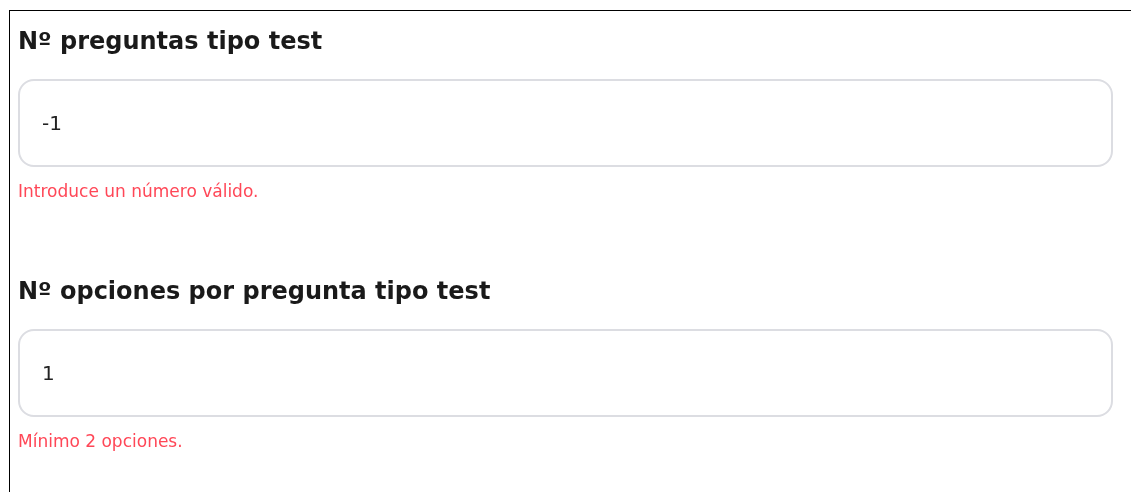 This screenshot has width=1131, height=492. What do you see at coordinates (139, 191) in the screenshot?
I see `error-message: Introduce un número válido.` at bounding box center [139, 191].